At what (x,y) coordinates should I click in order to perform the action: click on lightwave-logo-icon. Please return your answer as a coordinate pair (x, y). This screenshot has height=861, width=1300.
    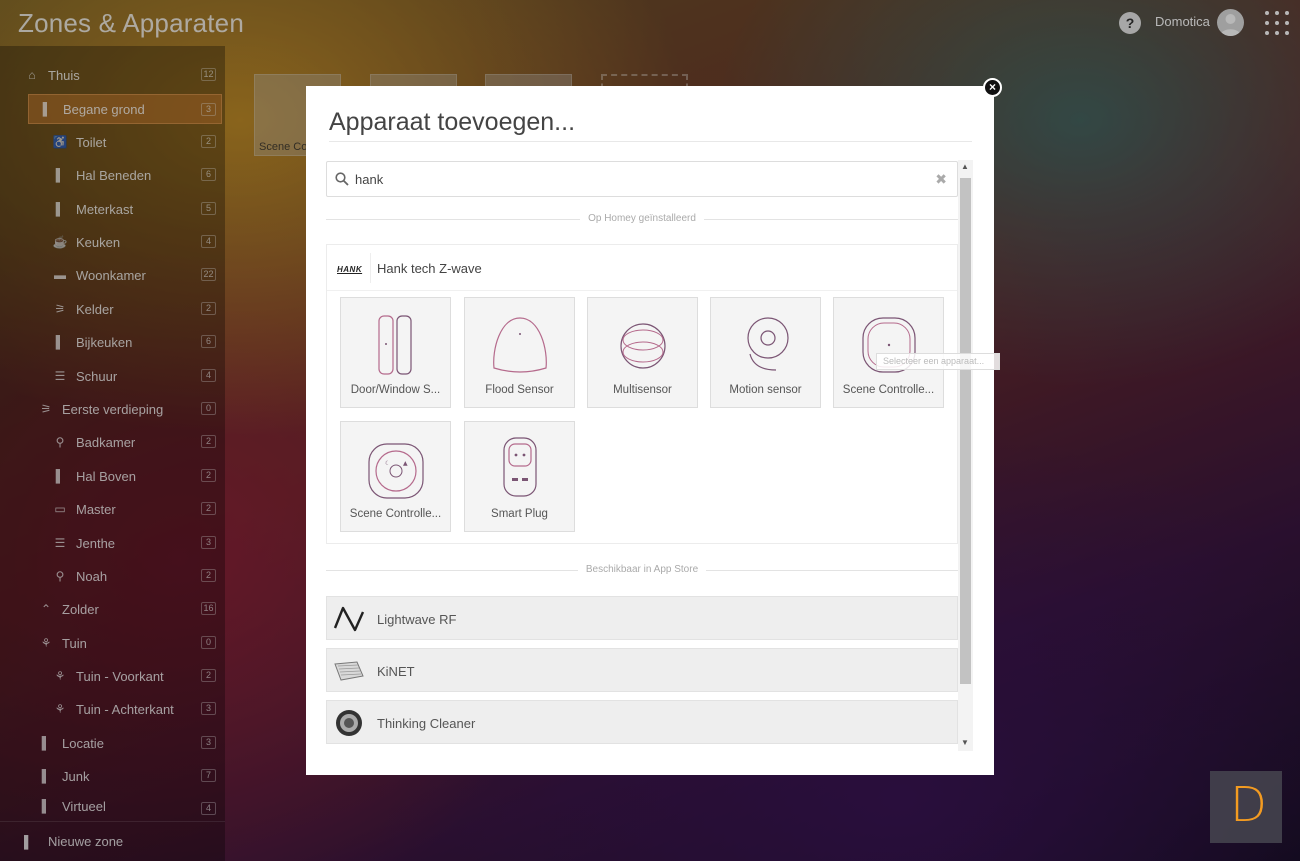
    Looking at the image, I should click on (349, 619).